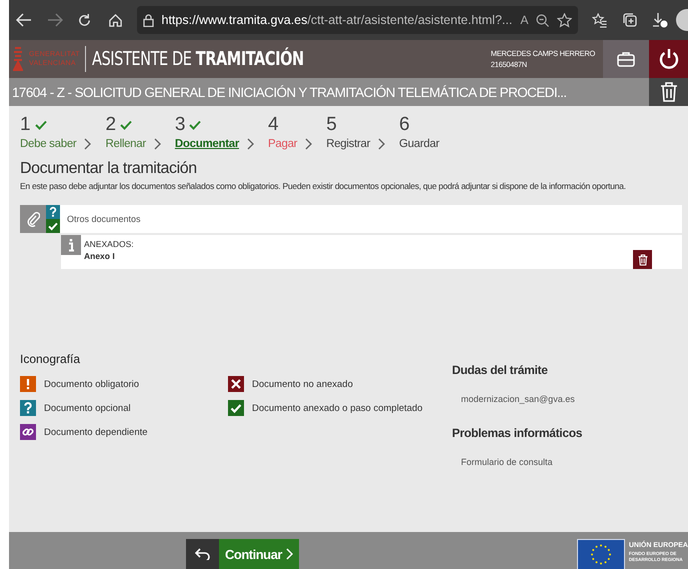  I want to click on lock-icon, so click(148, 20).